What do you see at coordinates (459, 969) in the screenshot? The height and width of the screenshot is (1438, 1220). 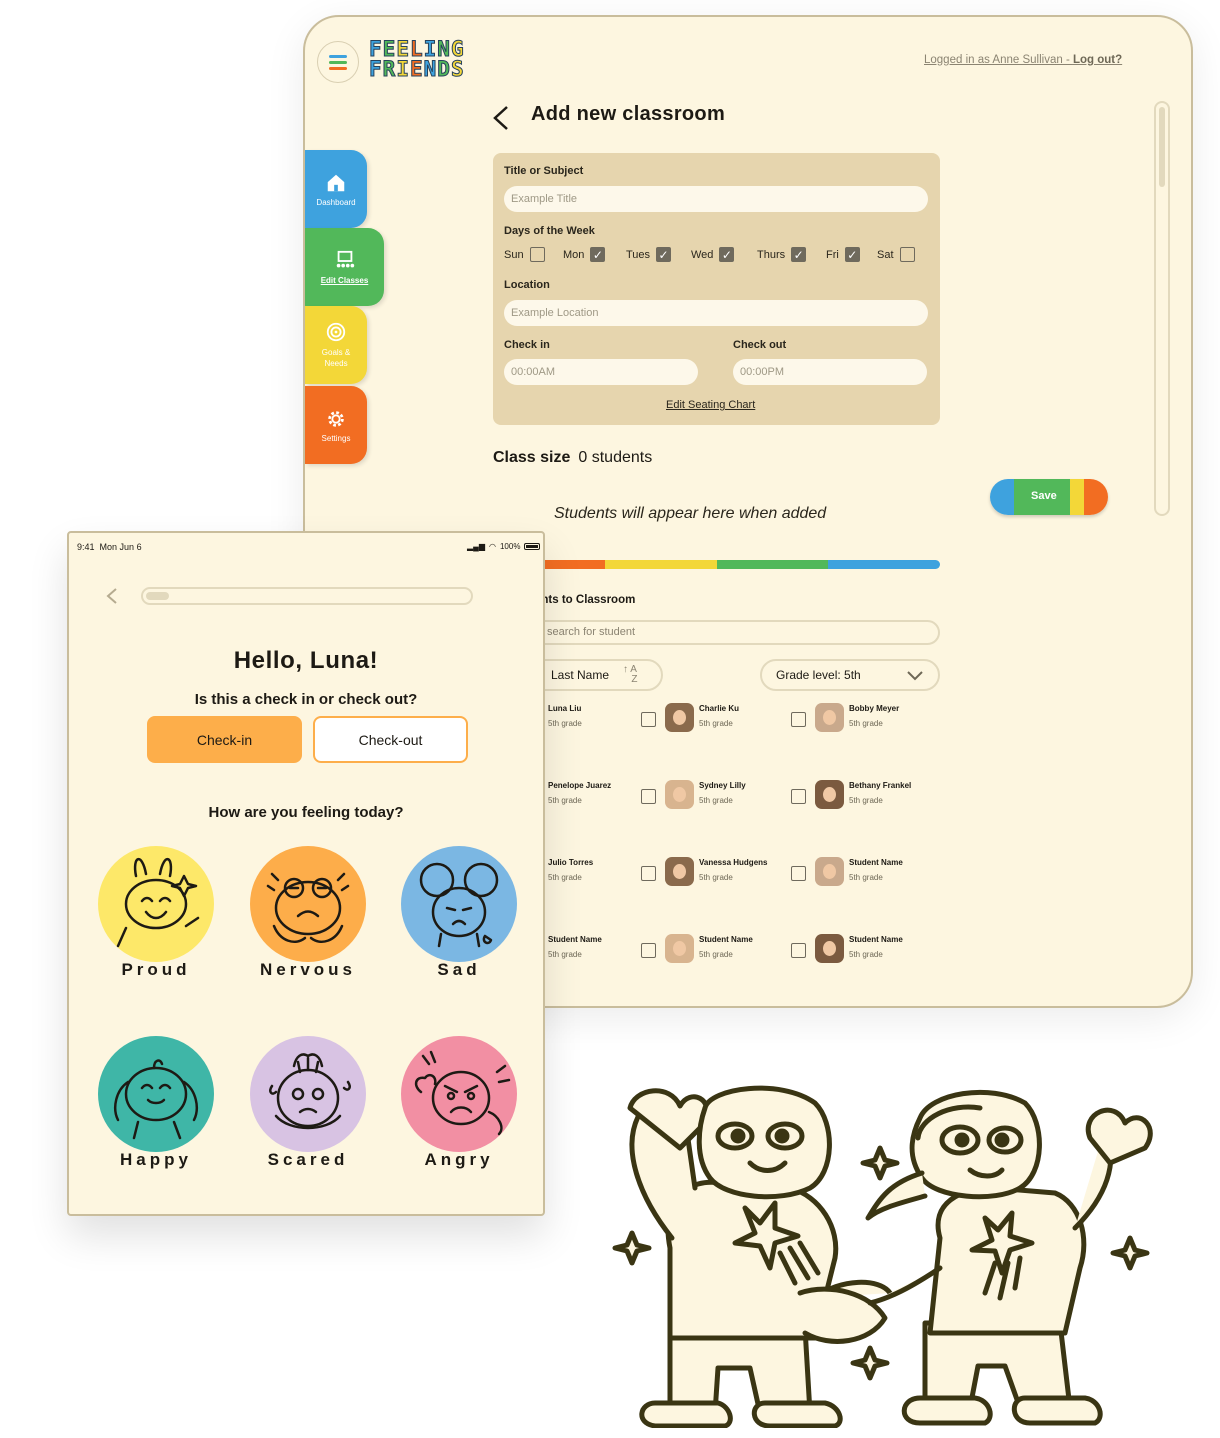 I see `emotion-label: Sad` at bounding box center [459, 969].